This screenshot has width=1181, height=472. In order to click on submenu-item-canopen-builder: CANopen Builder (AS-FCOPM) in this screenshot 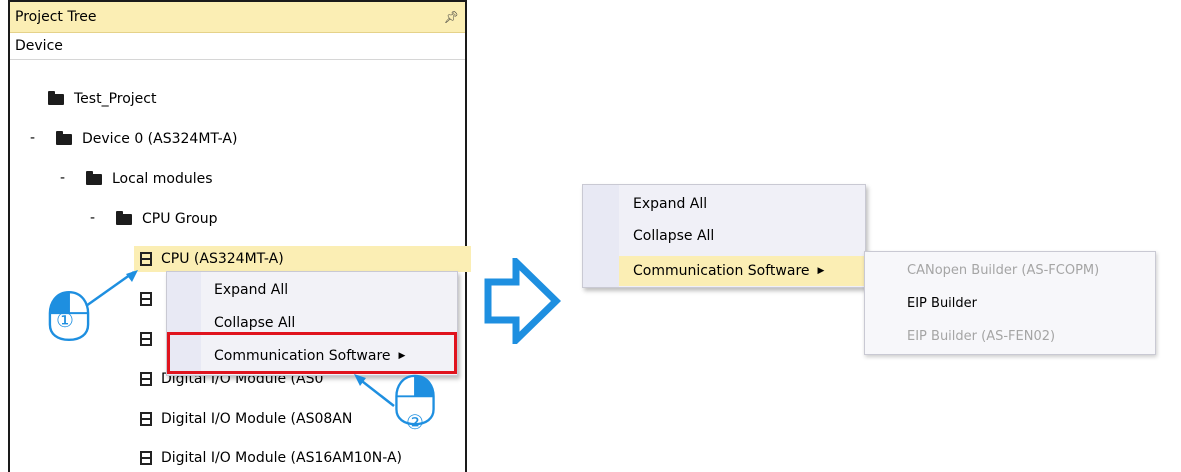, I will do `click(1003, 270)`.